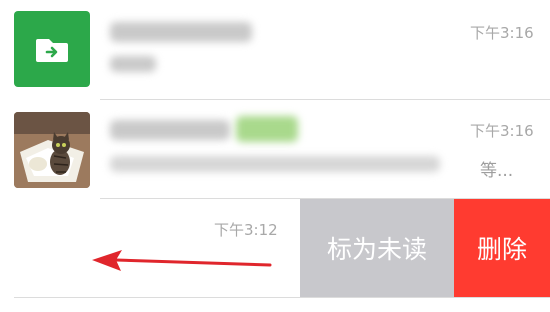 This screenshot has height=312, width=550. What do you see at coordinates (246, 230) in the screenshot?
I see `conversation-time: 下午3:12` at bounding box center [246, 230].